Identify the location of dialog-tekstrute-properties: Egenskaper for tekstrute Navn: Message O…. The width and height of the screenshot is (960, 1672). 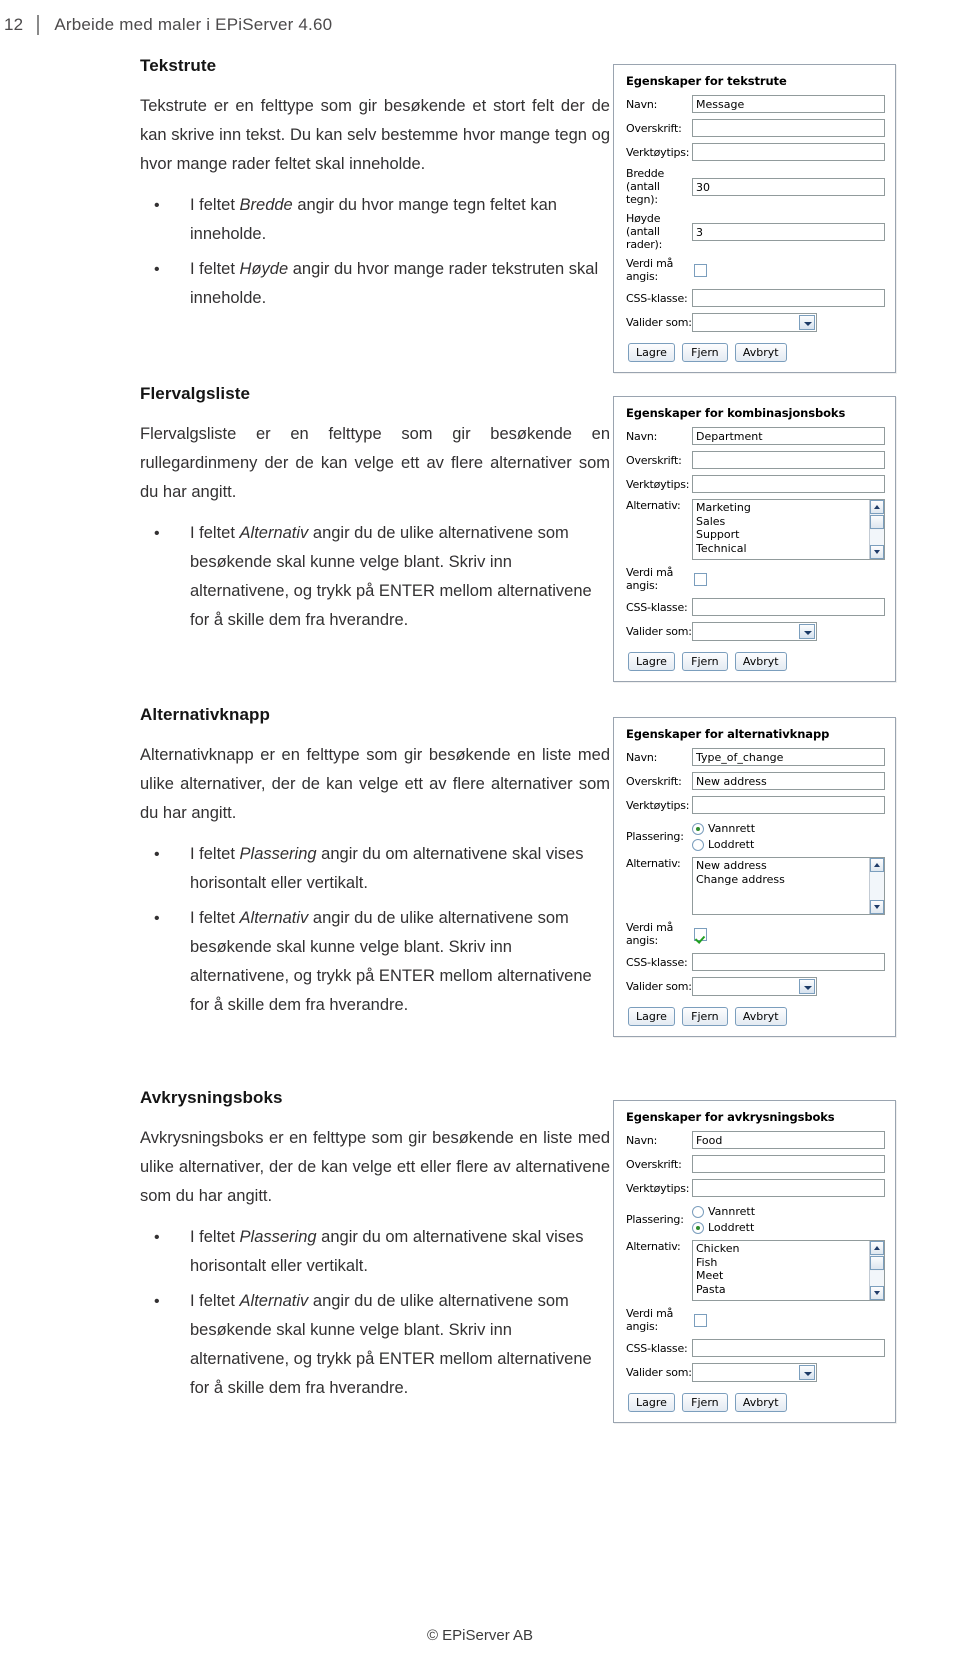
(754, 218).